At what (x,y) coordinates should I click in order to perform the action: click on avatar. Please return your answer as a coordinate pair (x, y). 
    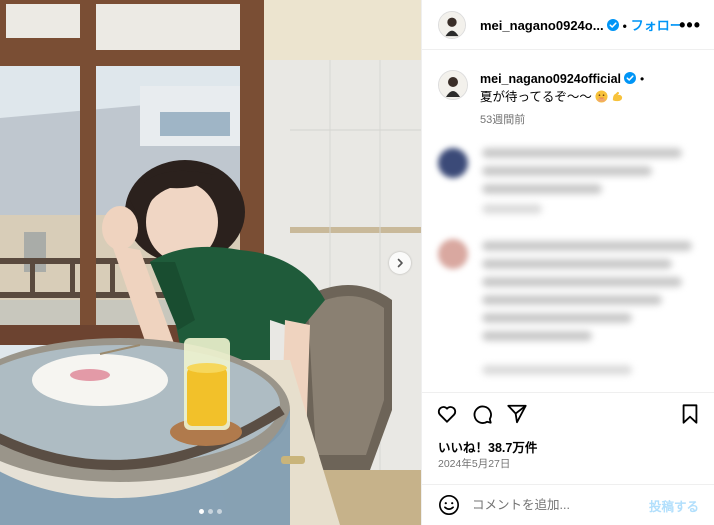
    Looking at the image, I should click on (452, 24).